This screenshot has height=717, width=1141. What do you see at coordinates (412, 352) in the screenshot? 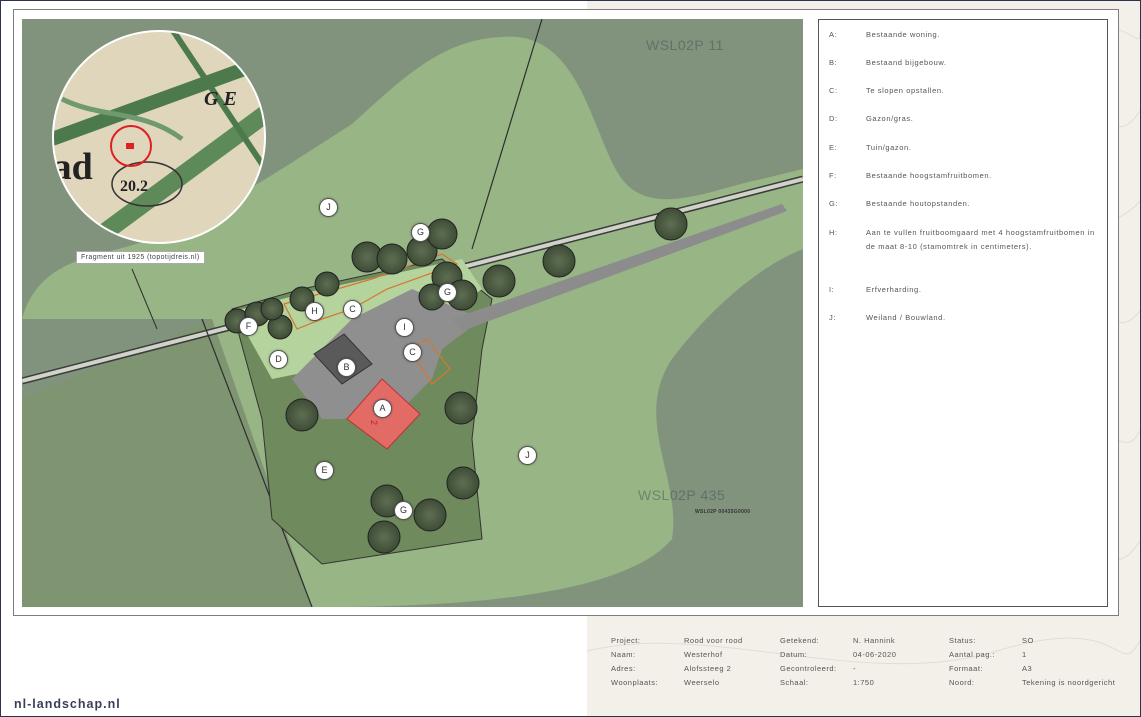
I see `marker-c-east: C` at bounding box center [412, 352].